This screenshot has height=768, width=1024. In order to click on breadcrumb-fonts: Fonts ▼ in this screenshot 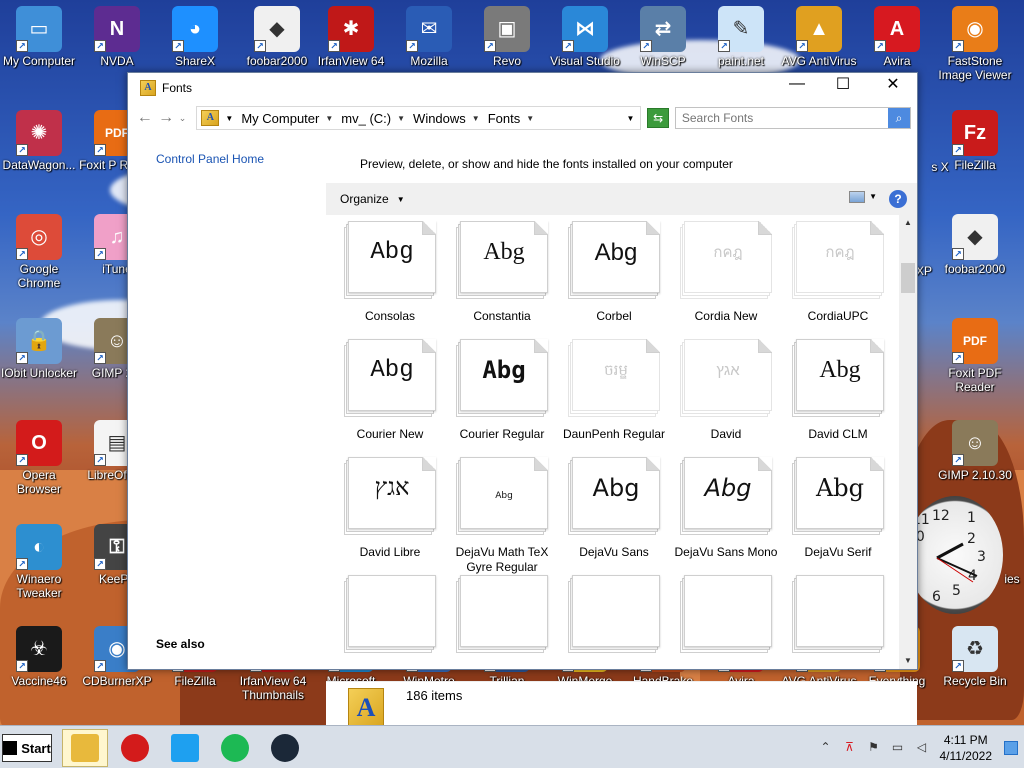, I will do `click(511, 118)`.